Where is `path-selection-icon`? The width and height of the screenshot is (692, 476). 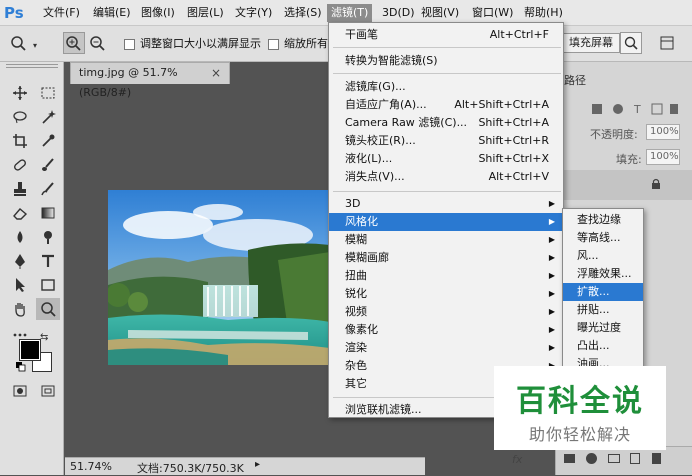
path-selection-icon is located at coordinates (20, 285).